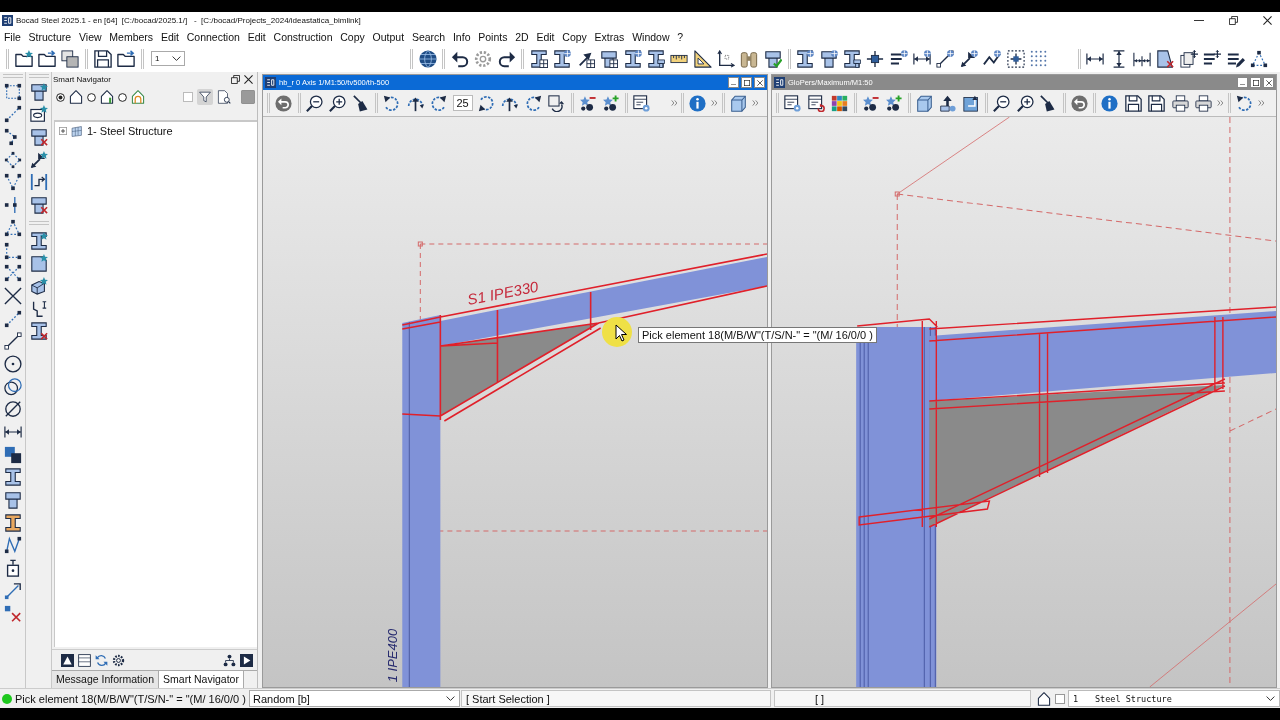  I want to click on crosshair-icon, so click(875, 58).